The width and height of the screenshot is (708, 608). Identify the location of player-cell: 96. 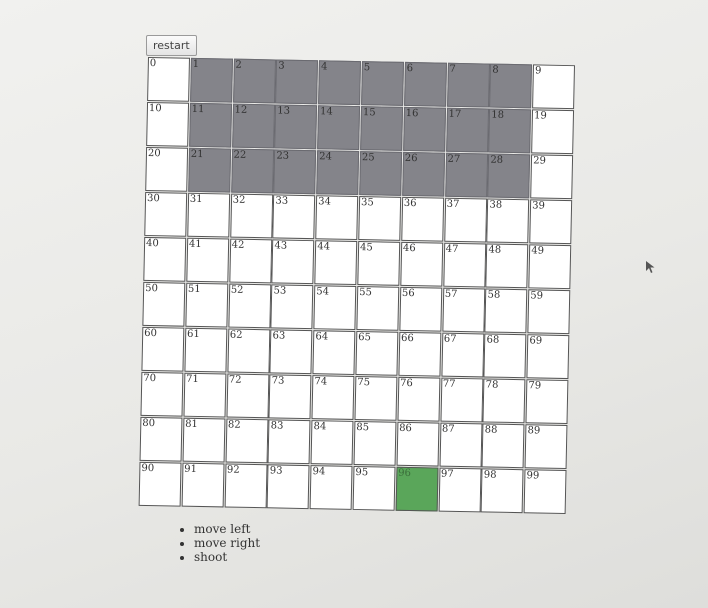
(417, 489).